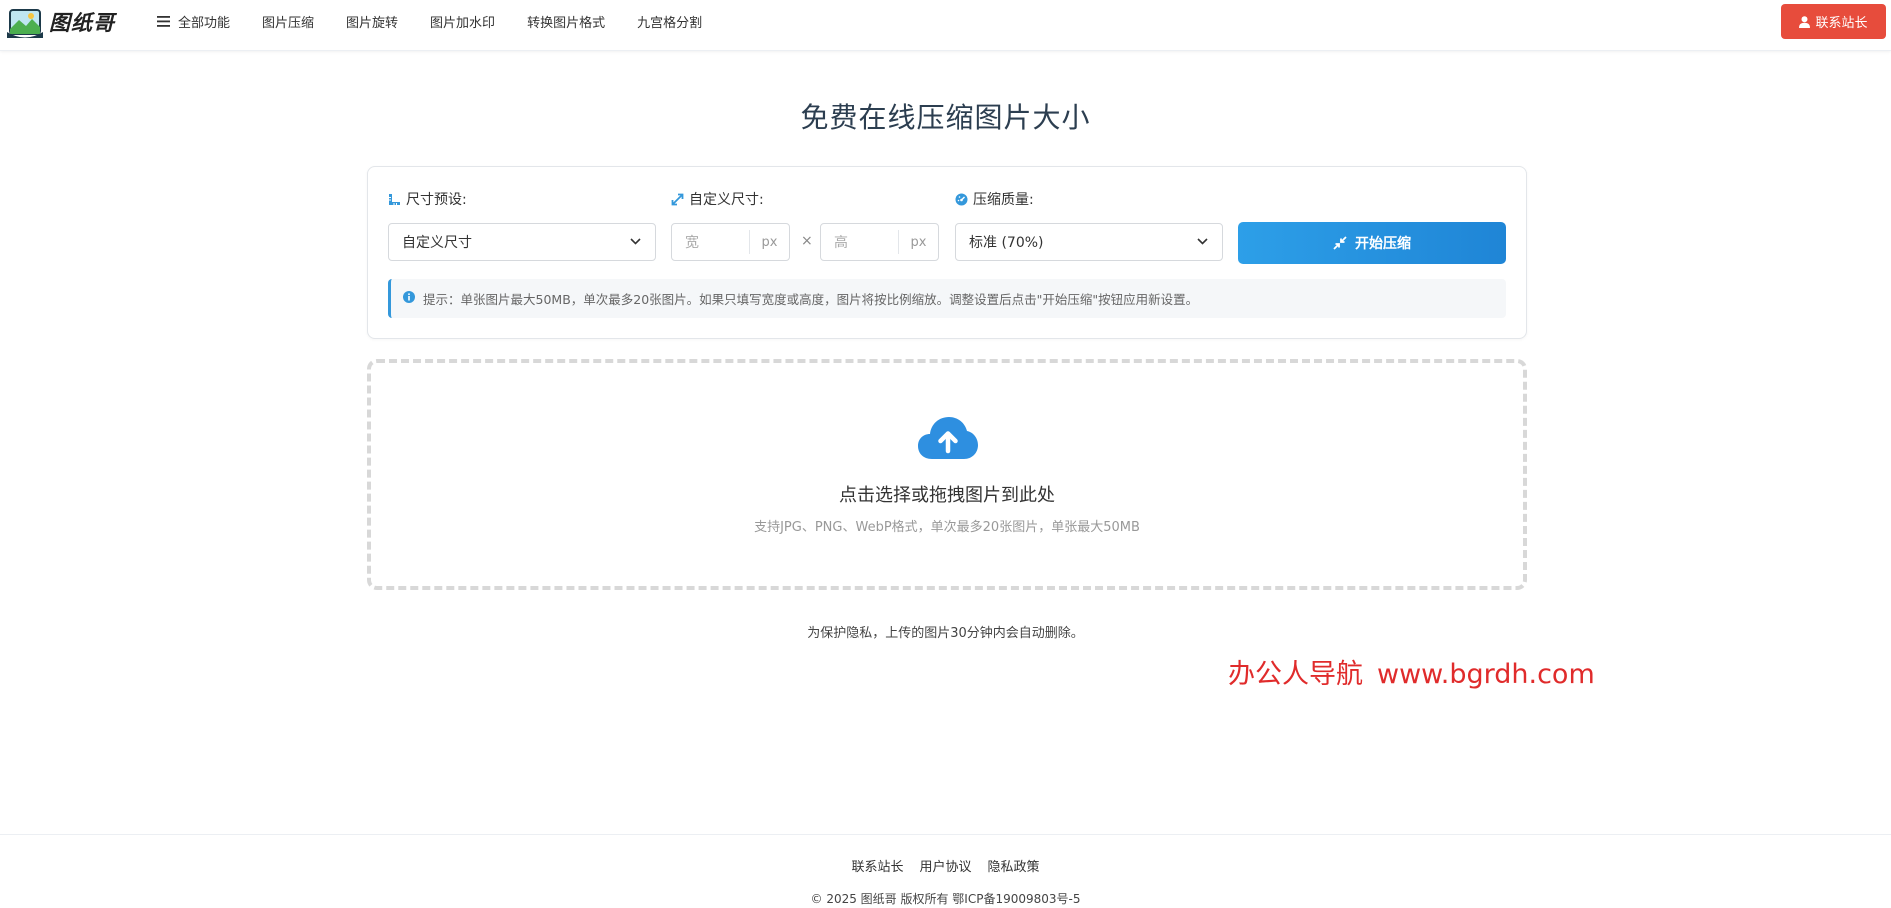 The width and height of the screenshot is (1891, 908). What do you see at coordinates (841, 243) in the screenshot?
I see `height-placeholder: 高` at bounding box center [841, 243].